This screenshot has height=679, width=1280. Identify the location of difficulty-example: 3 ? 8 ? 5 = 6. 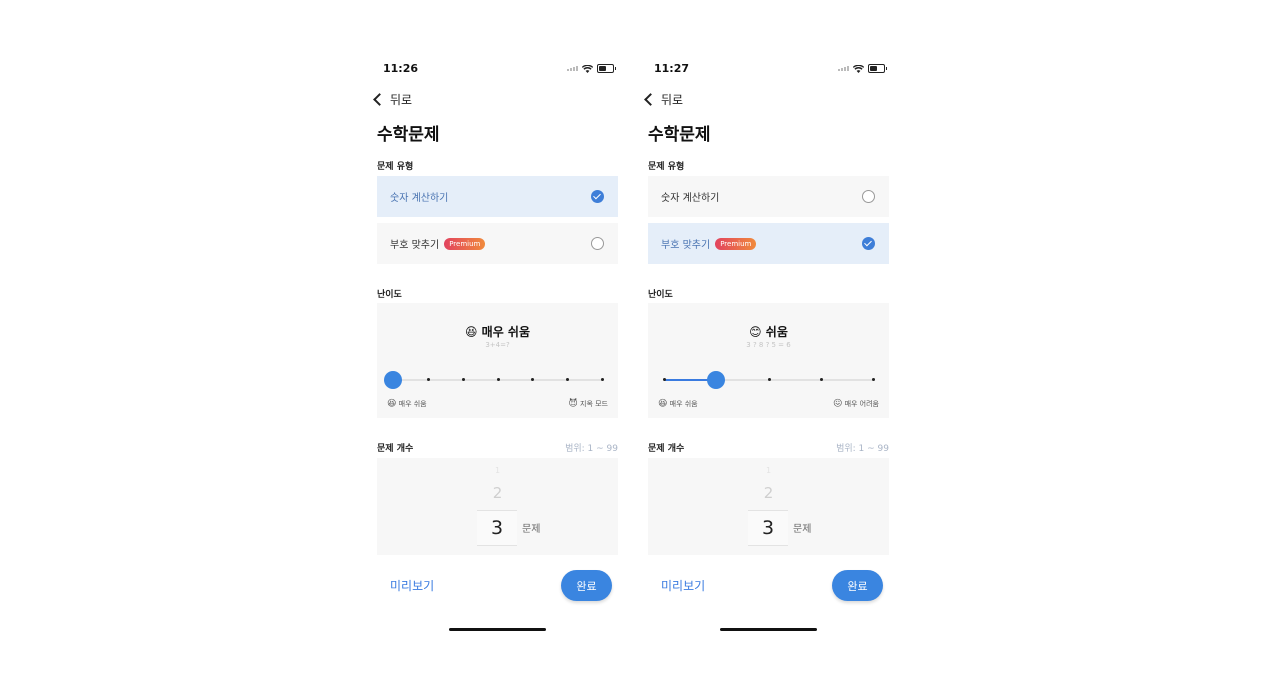
(768, 345).